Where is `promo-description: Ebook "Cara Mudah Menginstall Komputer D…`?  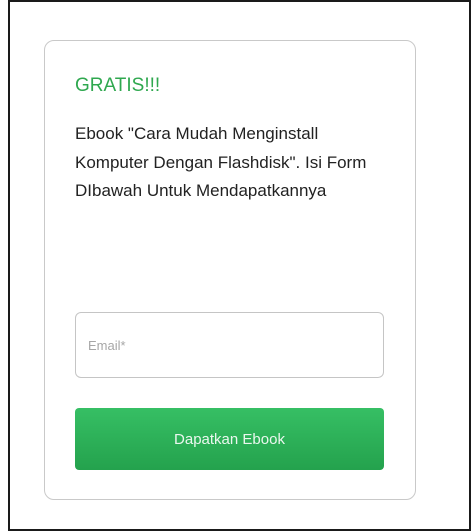 promo-description: Ebook "Cara Mudah Menginstall Komputer D… is located at coordinates (221, 162).